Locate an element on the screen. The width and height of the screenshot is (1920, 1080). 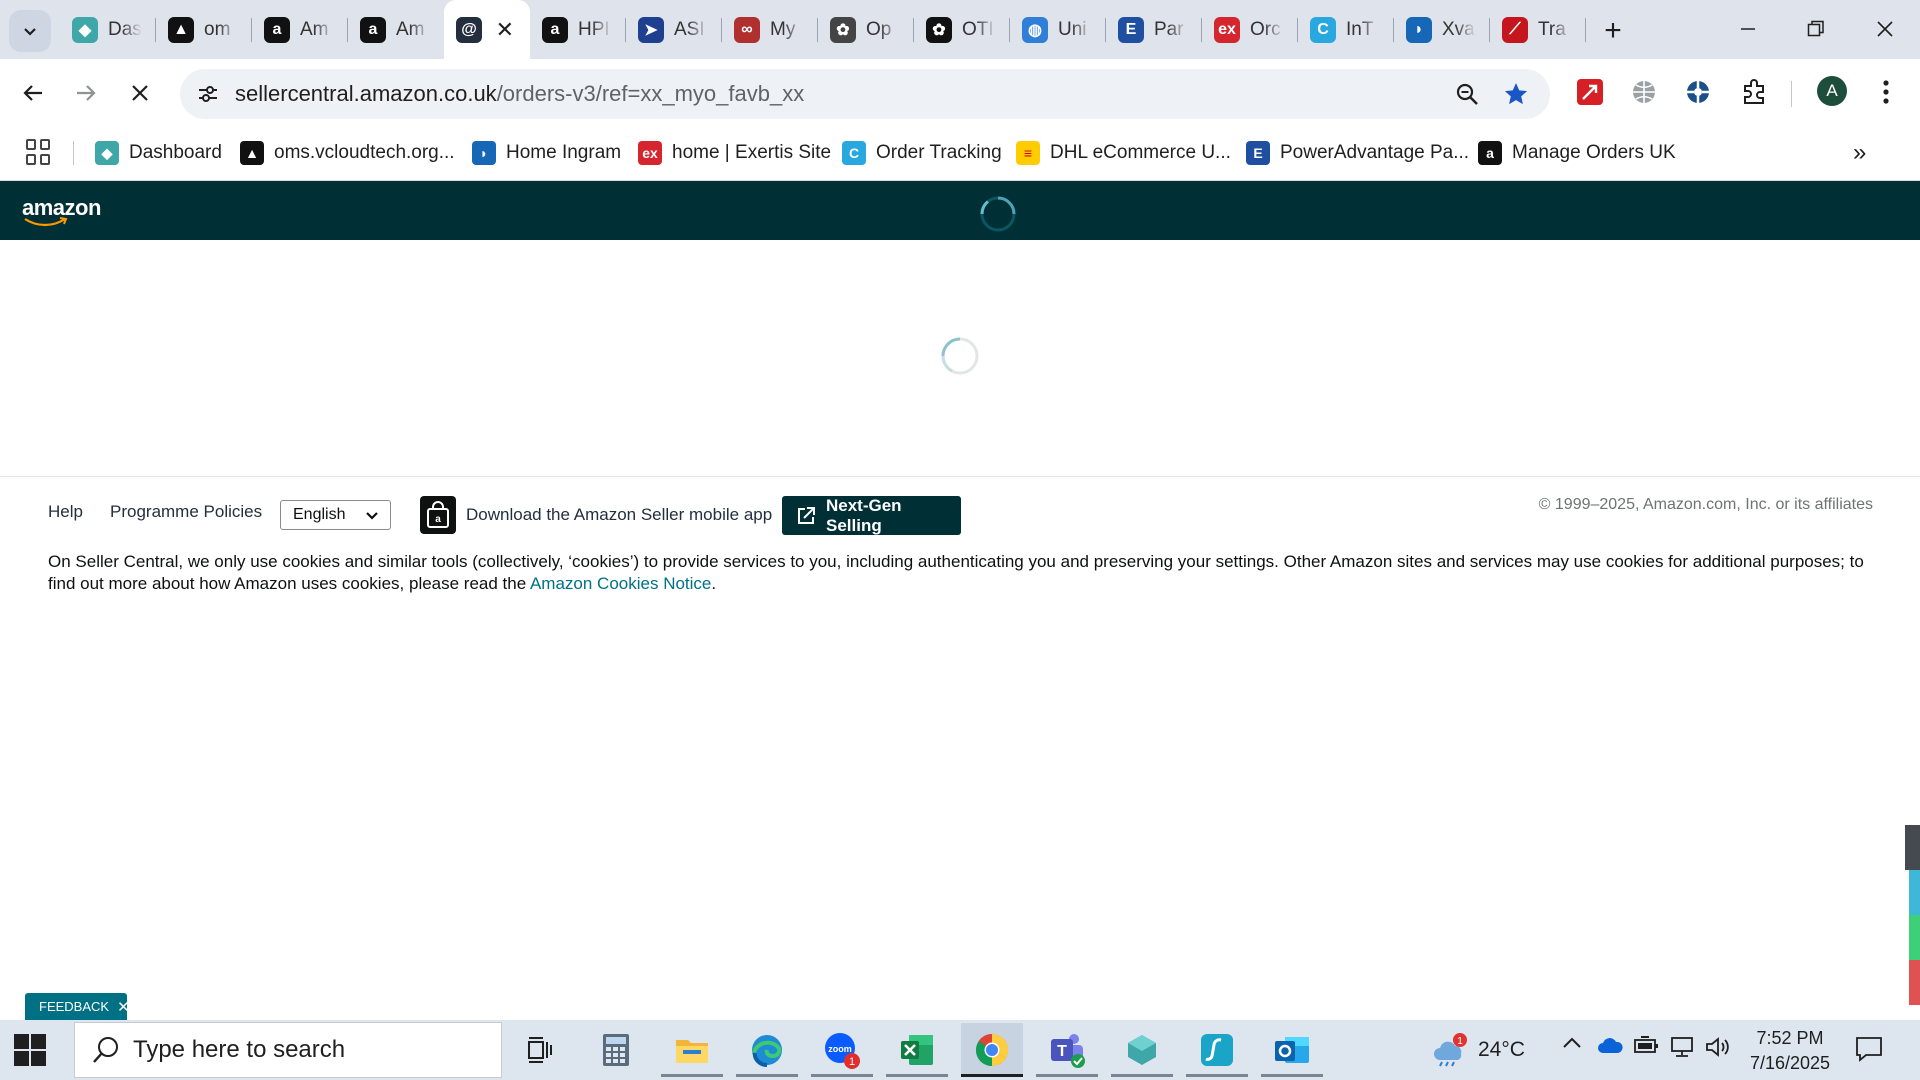
seller-app-download-link: a Download the Amazon Seller mobile app is located at coordinates (596, 515).